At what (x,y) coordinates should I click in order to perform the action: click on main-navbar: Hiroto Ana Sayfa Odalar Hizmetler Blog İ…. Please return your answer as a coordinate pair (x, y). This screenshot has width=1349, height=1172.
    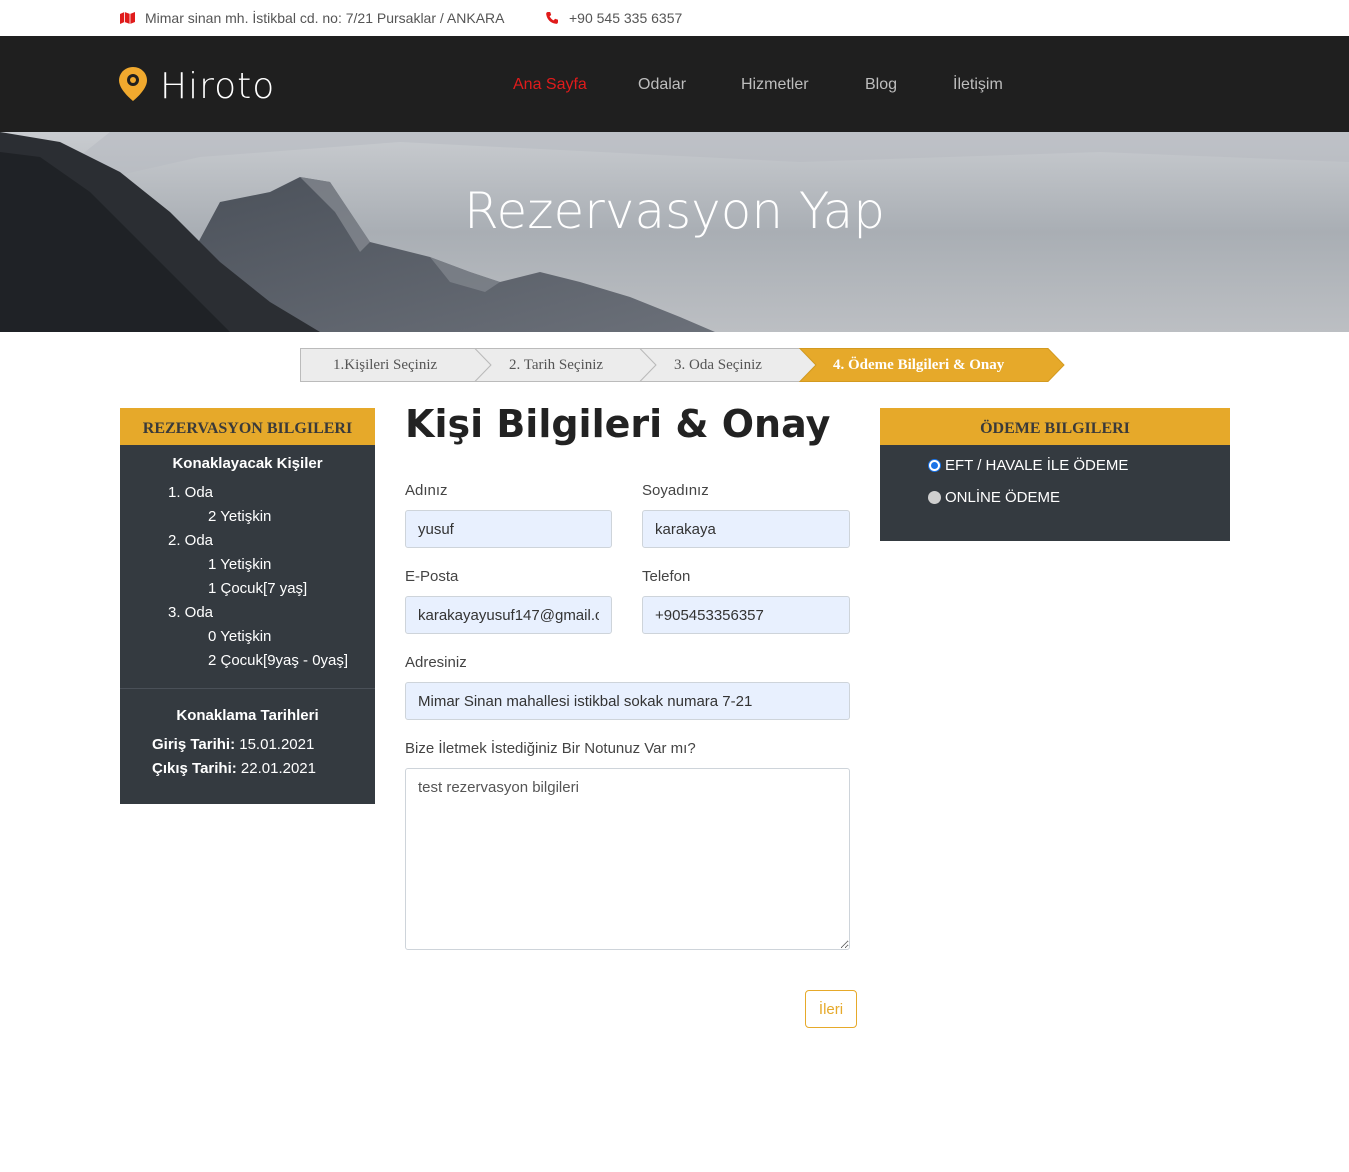
    Looking at the image, I should click on (674, 84).